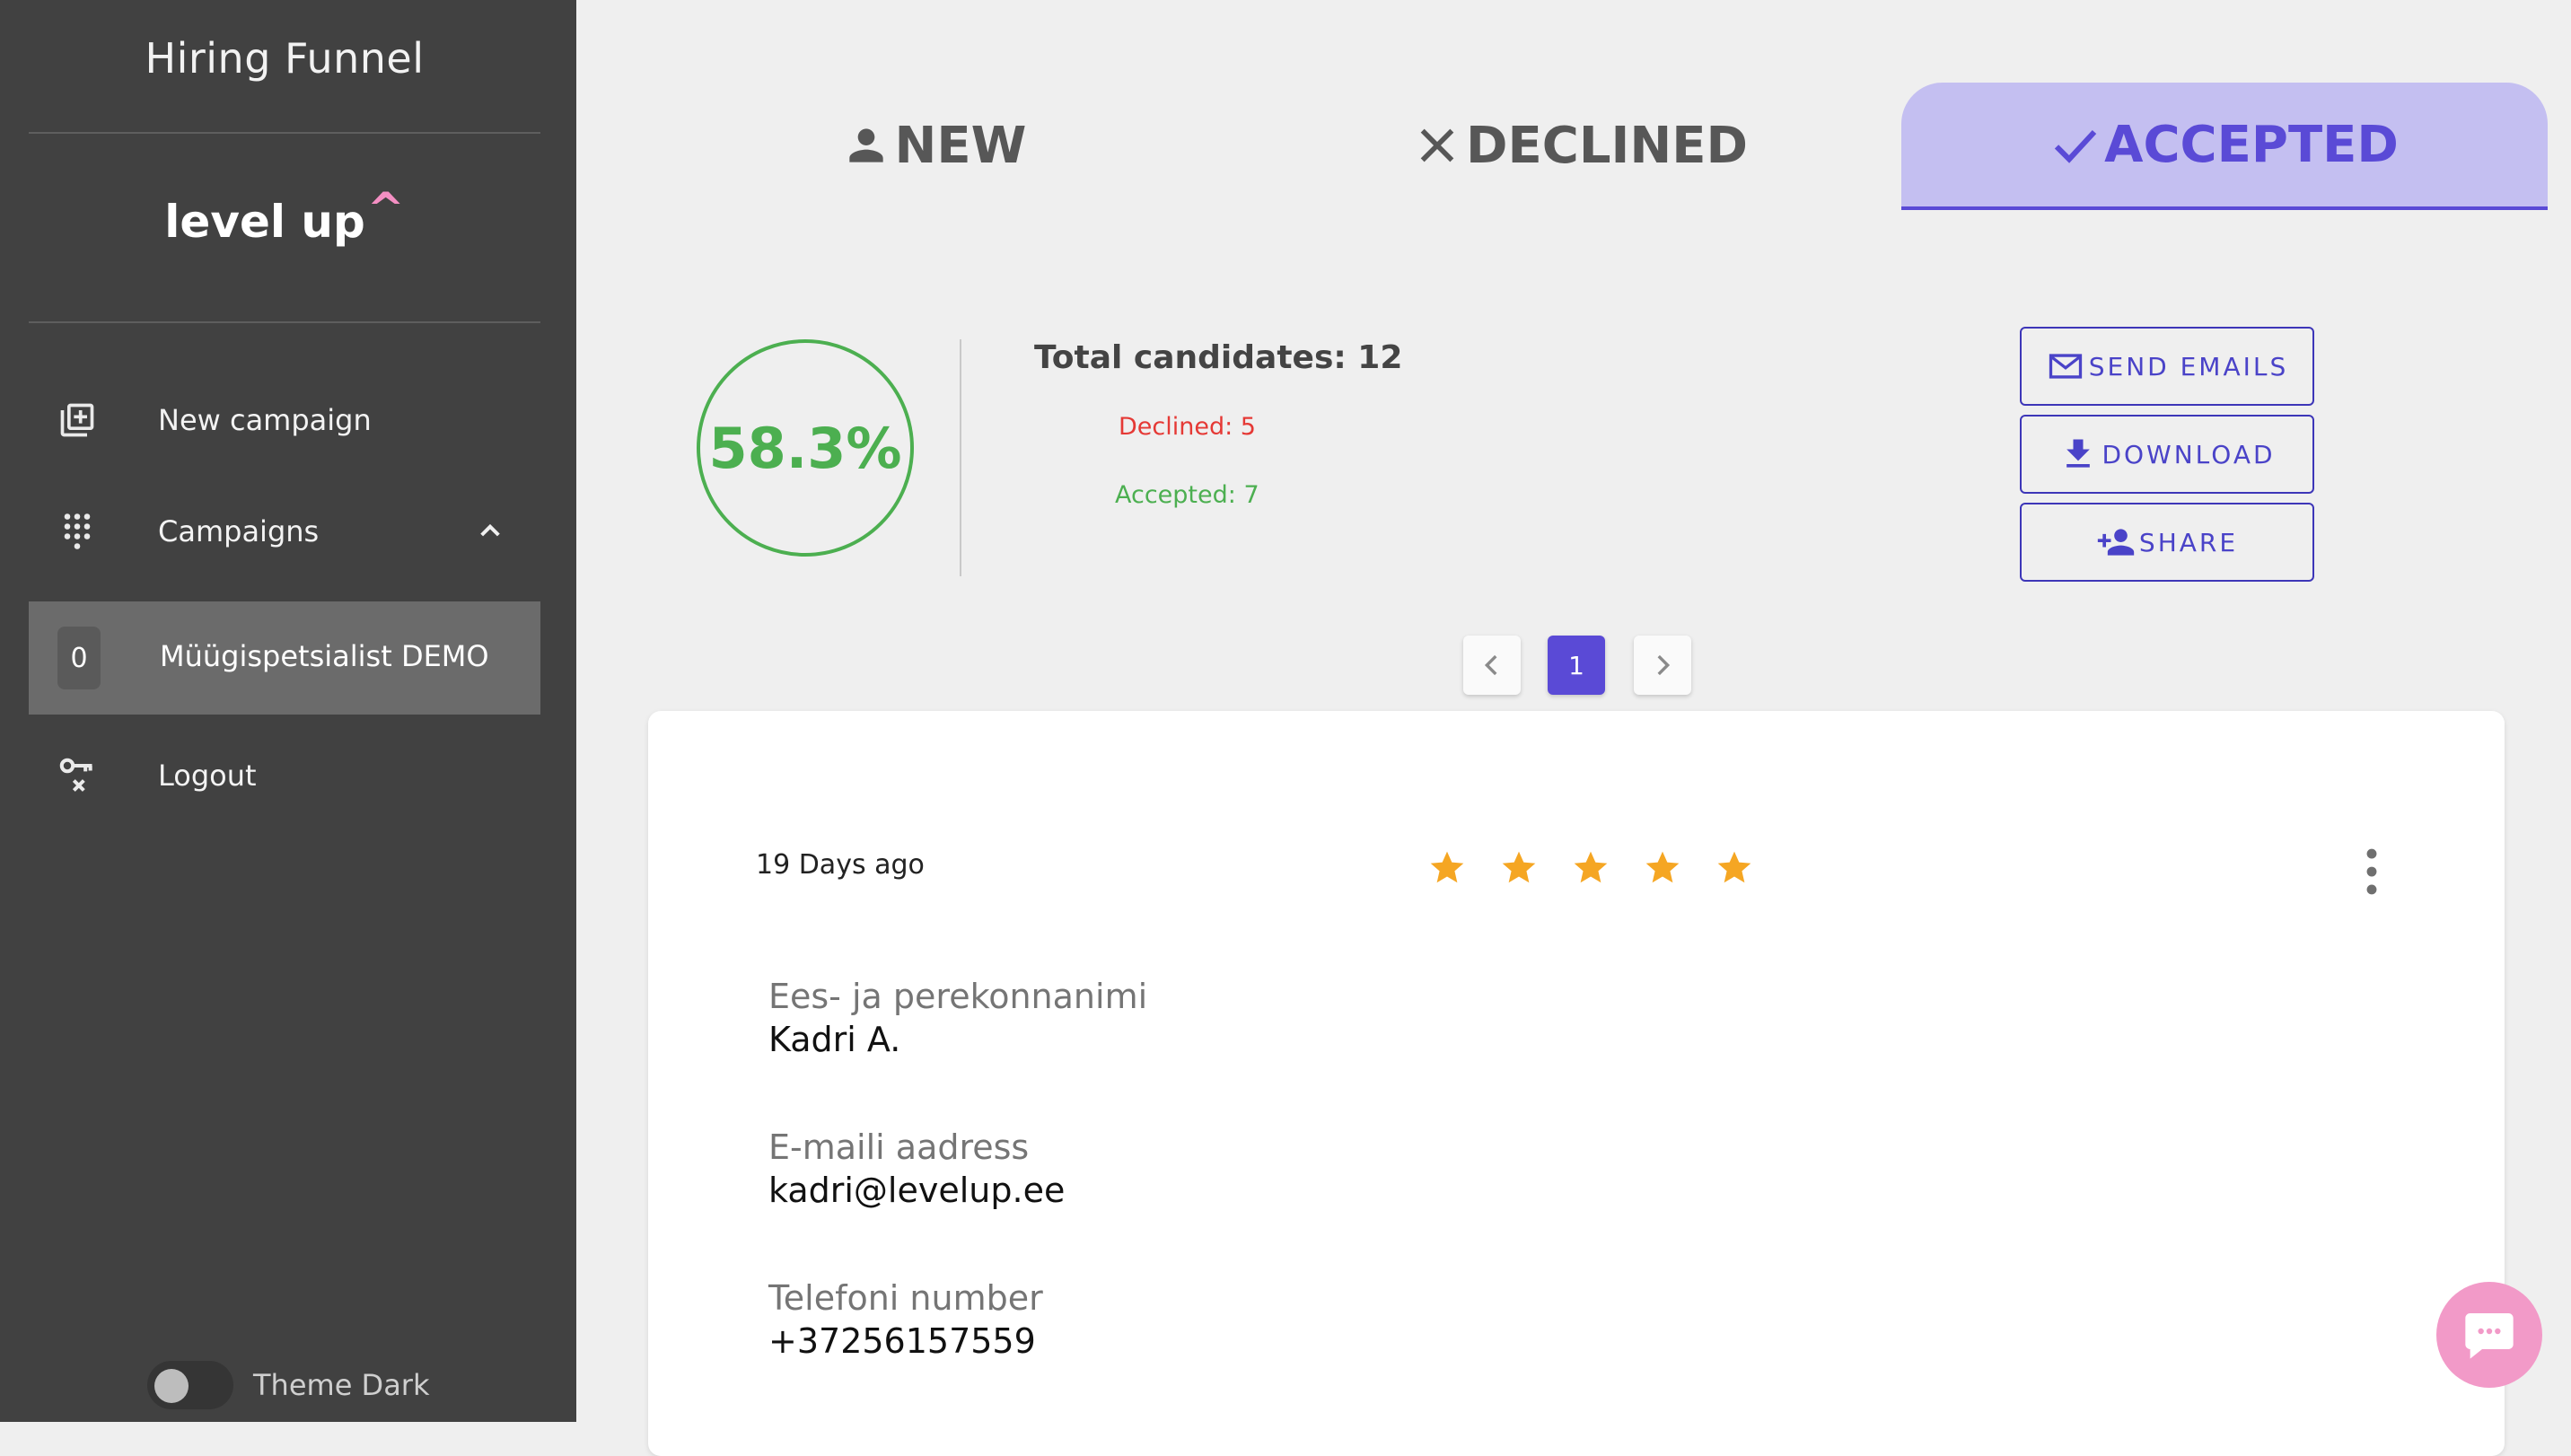 The width and height of the screenshot is (2571, 1456). What do you see at coordinates (79, 658) in the screenshot?
I see `campaign-count-badge: 0` at bounding box center [79, 658].